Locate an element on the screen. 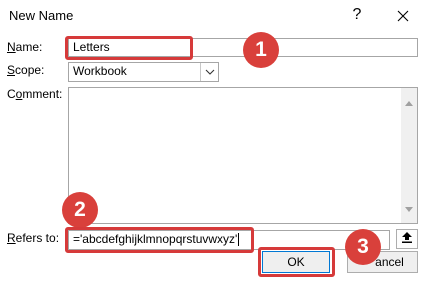 The image size is (426, 282). ok-highlight-box is located at coordinates (296, 262).